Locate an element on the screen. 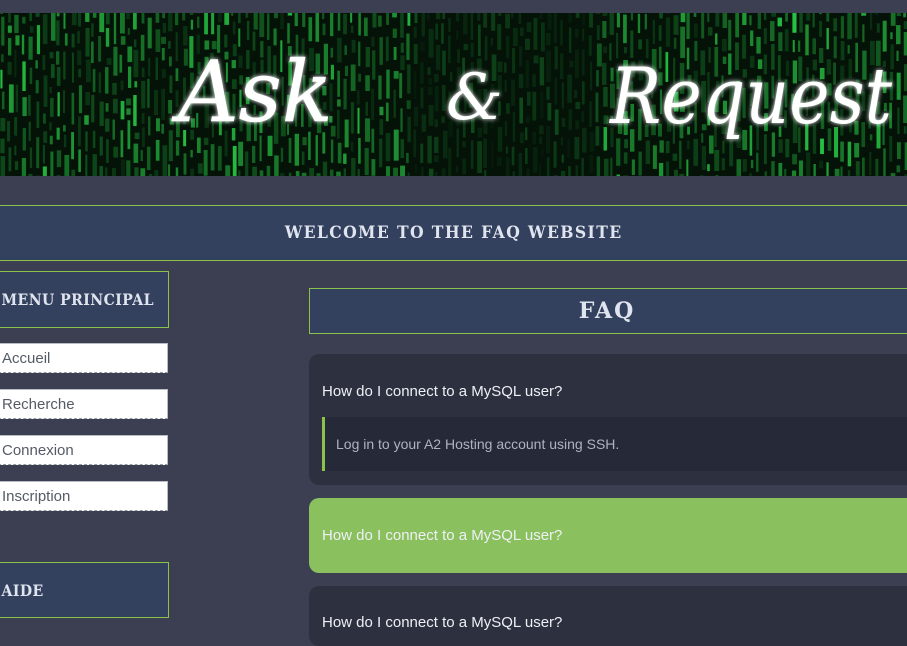  menu-item-recherche: Recherche is located at coordinates (84, 404).